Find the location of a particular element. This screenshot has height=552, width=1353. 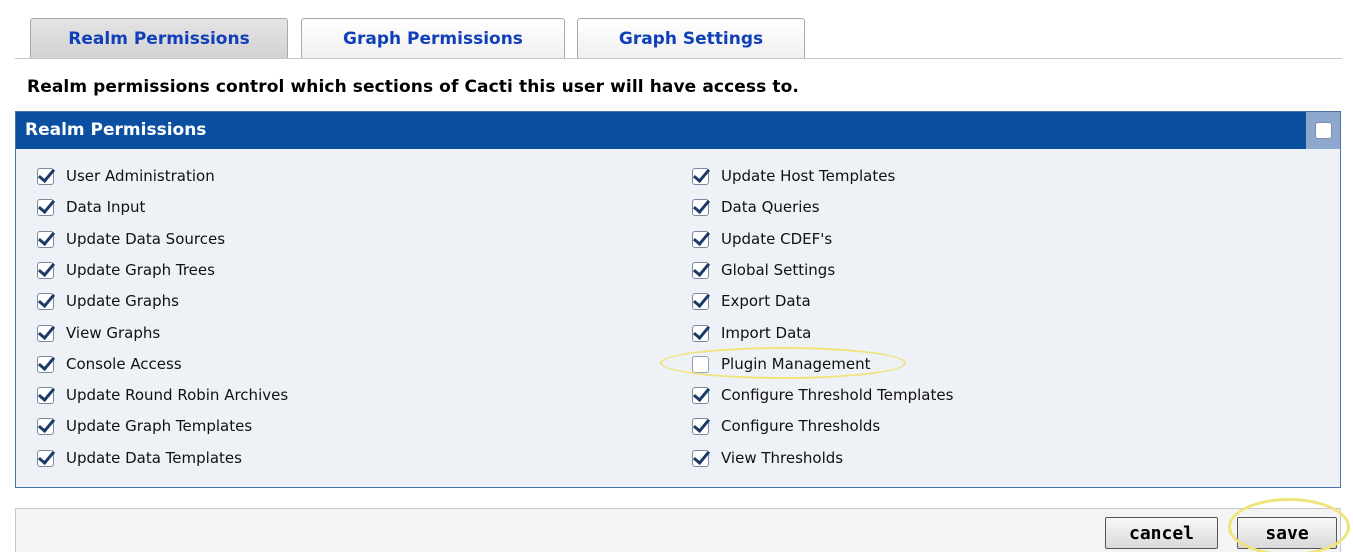

permission-label: Global Settings is located at coordinates (778, 270).